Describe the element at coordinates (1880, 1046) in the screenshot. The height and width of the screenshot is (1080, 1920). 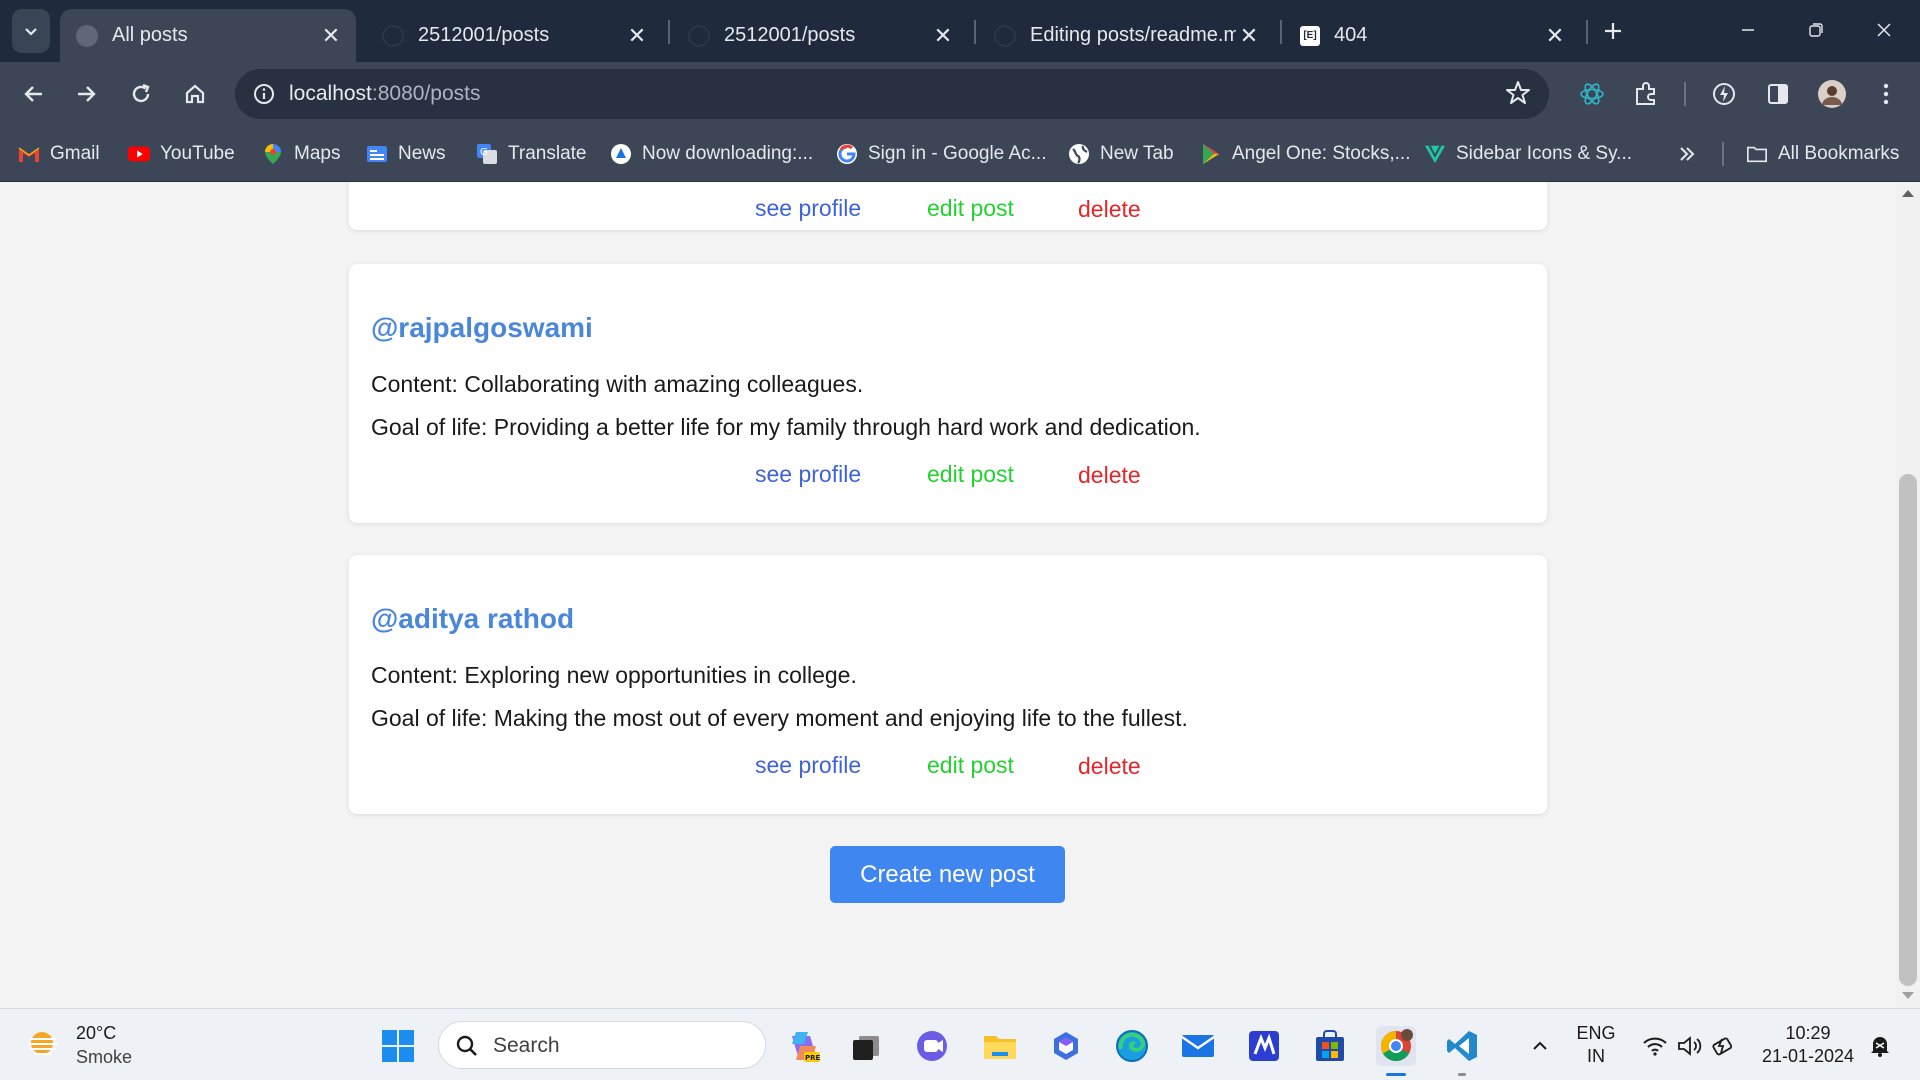
I see `notifications-button` at that location.